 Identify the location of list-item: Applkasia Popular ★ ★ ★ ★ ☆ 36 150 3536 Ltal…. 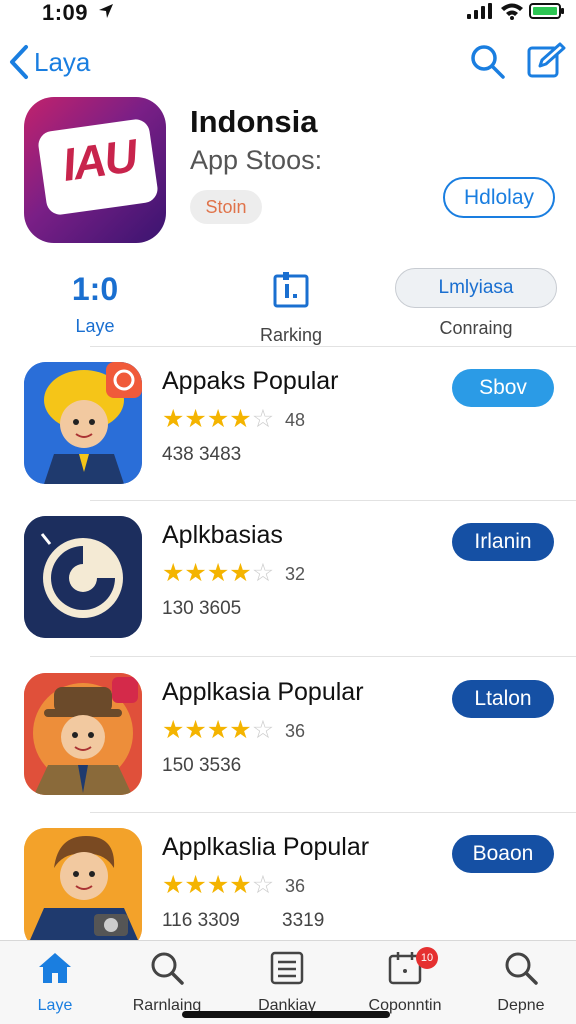
(288, 738).